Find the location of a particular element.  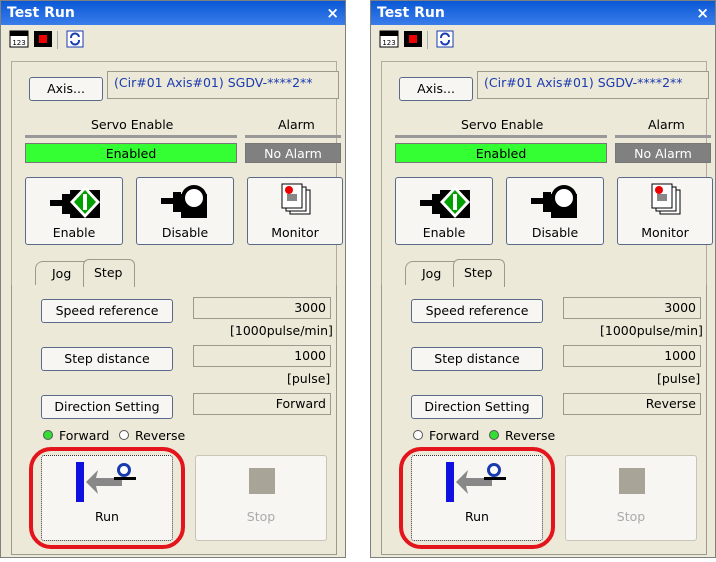

direction-value-field: Reverse is located at coordinates (632, 404).